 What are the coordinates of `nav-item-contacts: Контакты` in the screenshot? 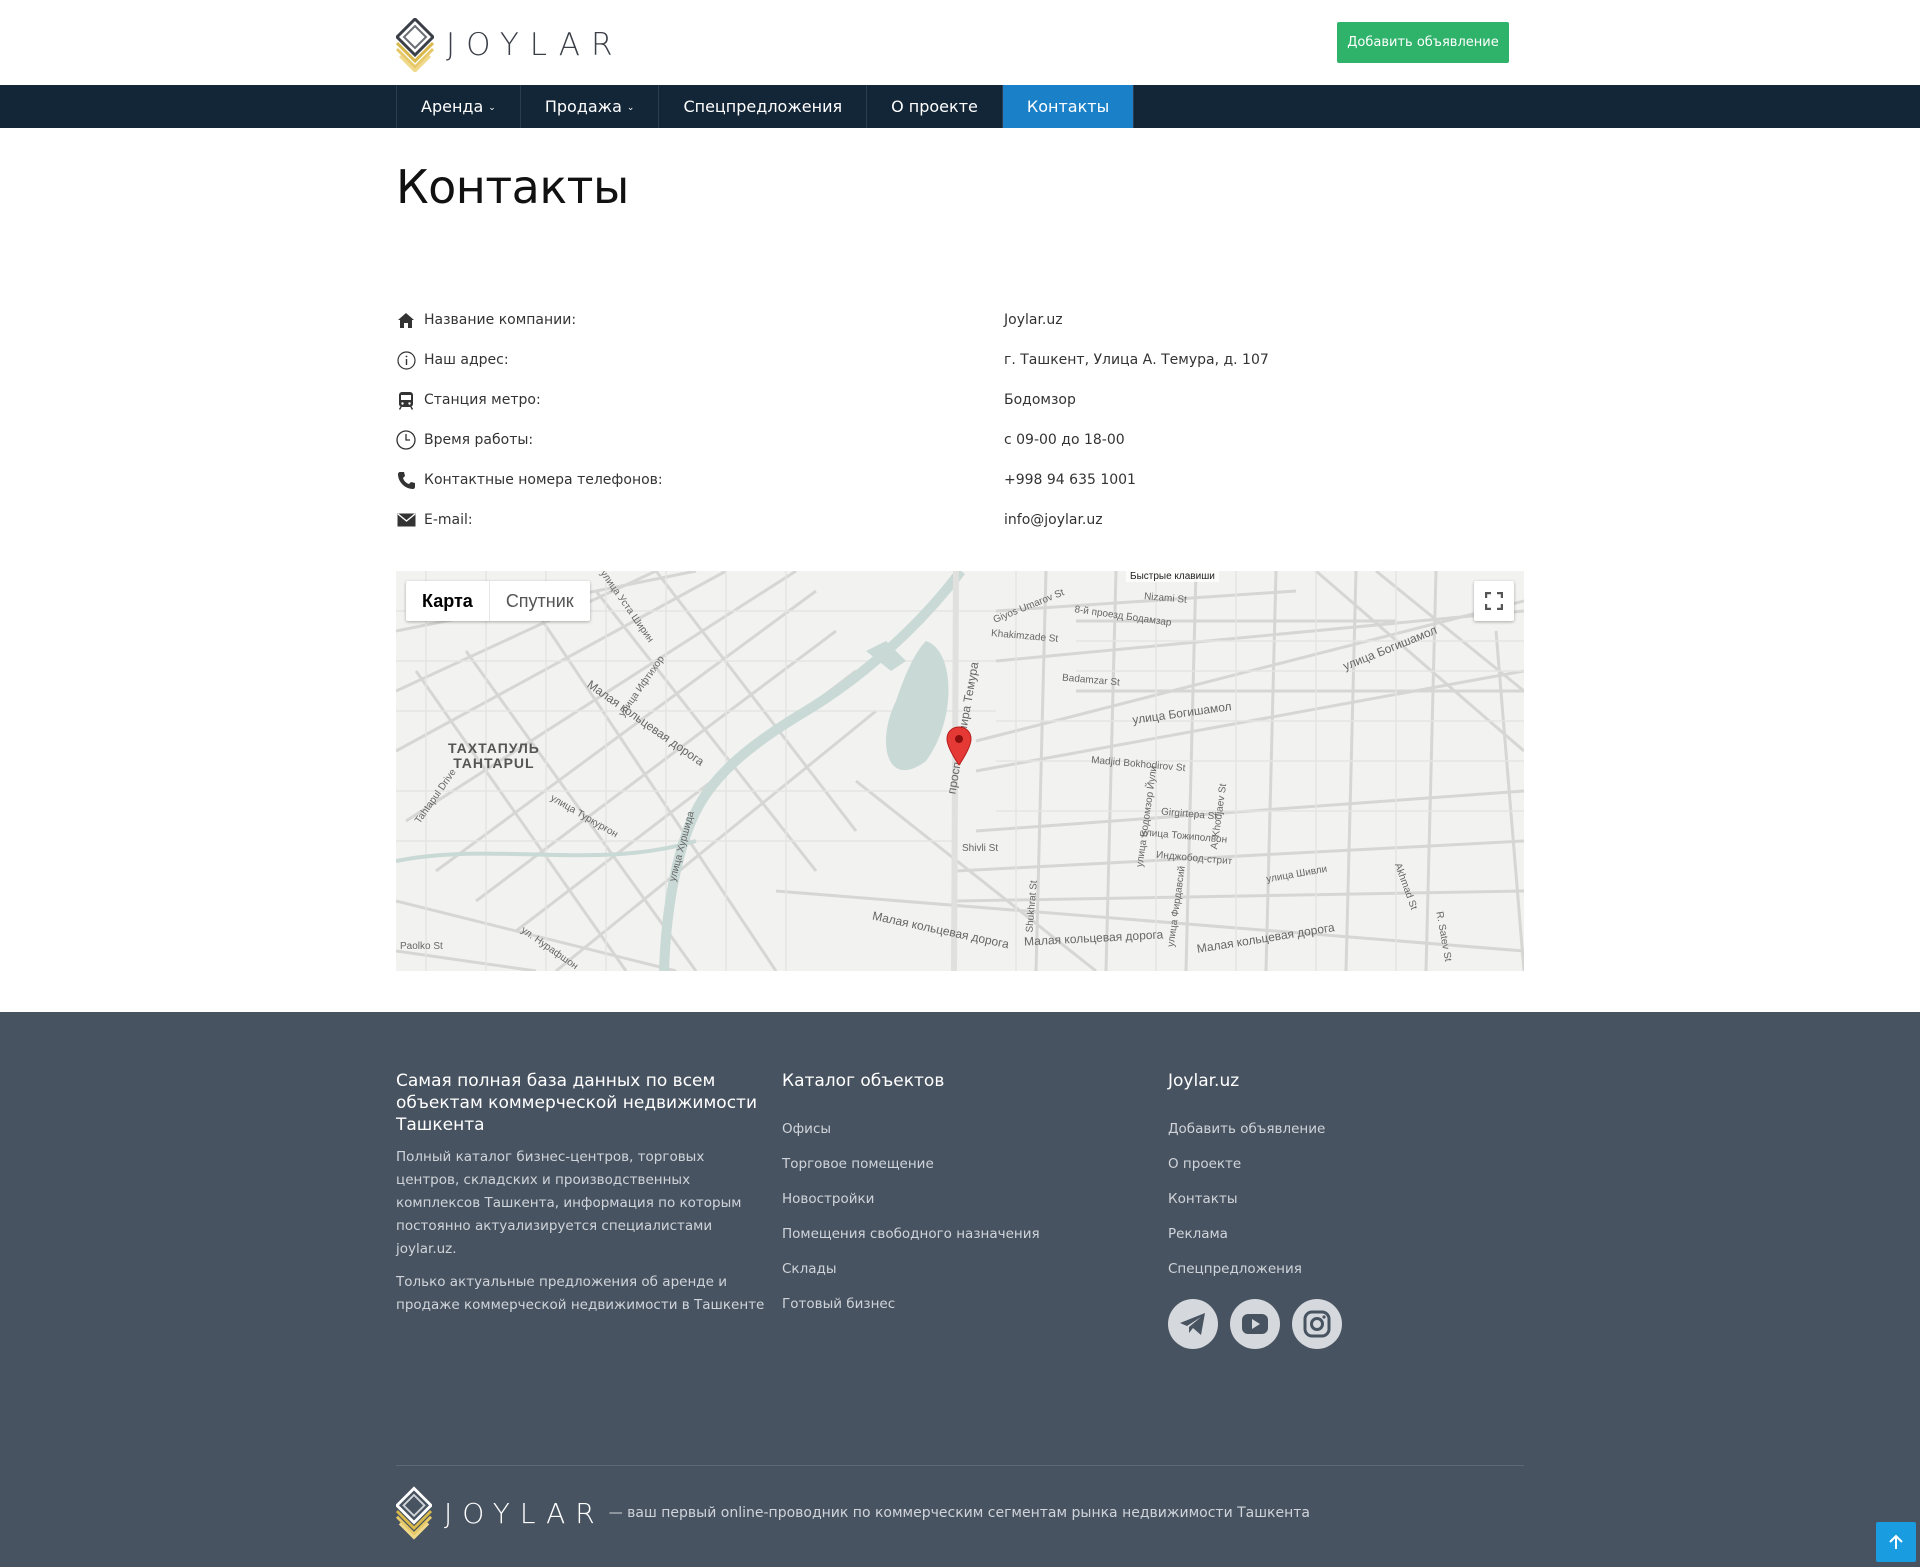 It's located at (1068, 106).